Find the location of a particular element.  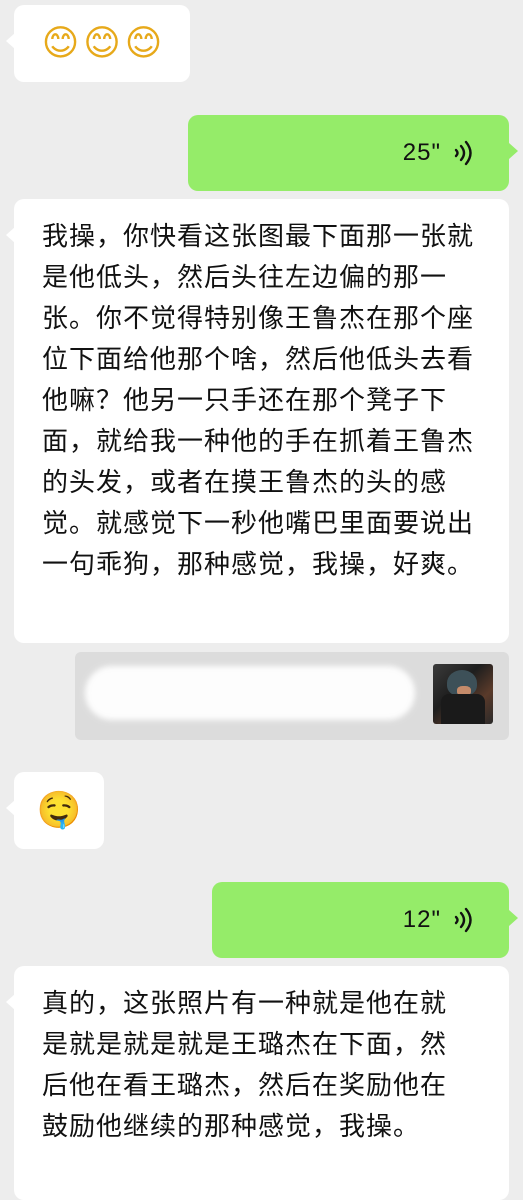

voice-duration: 12" is located at coordinates (421, 919).